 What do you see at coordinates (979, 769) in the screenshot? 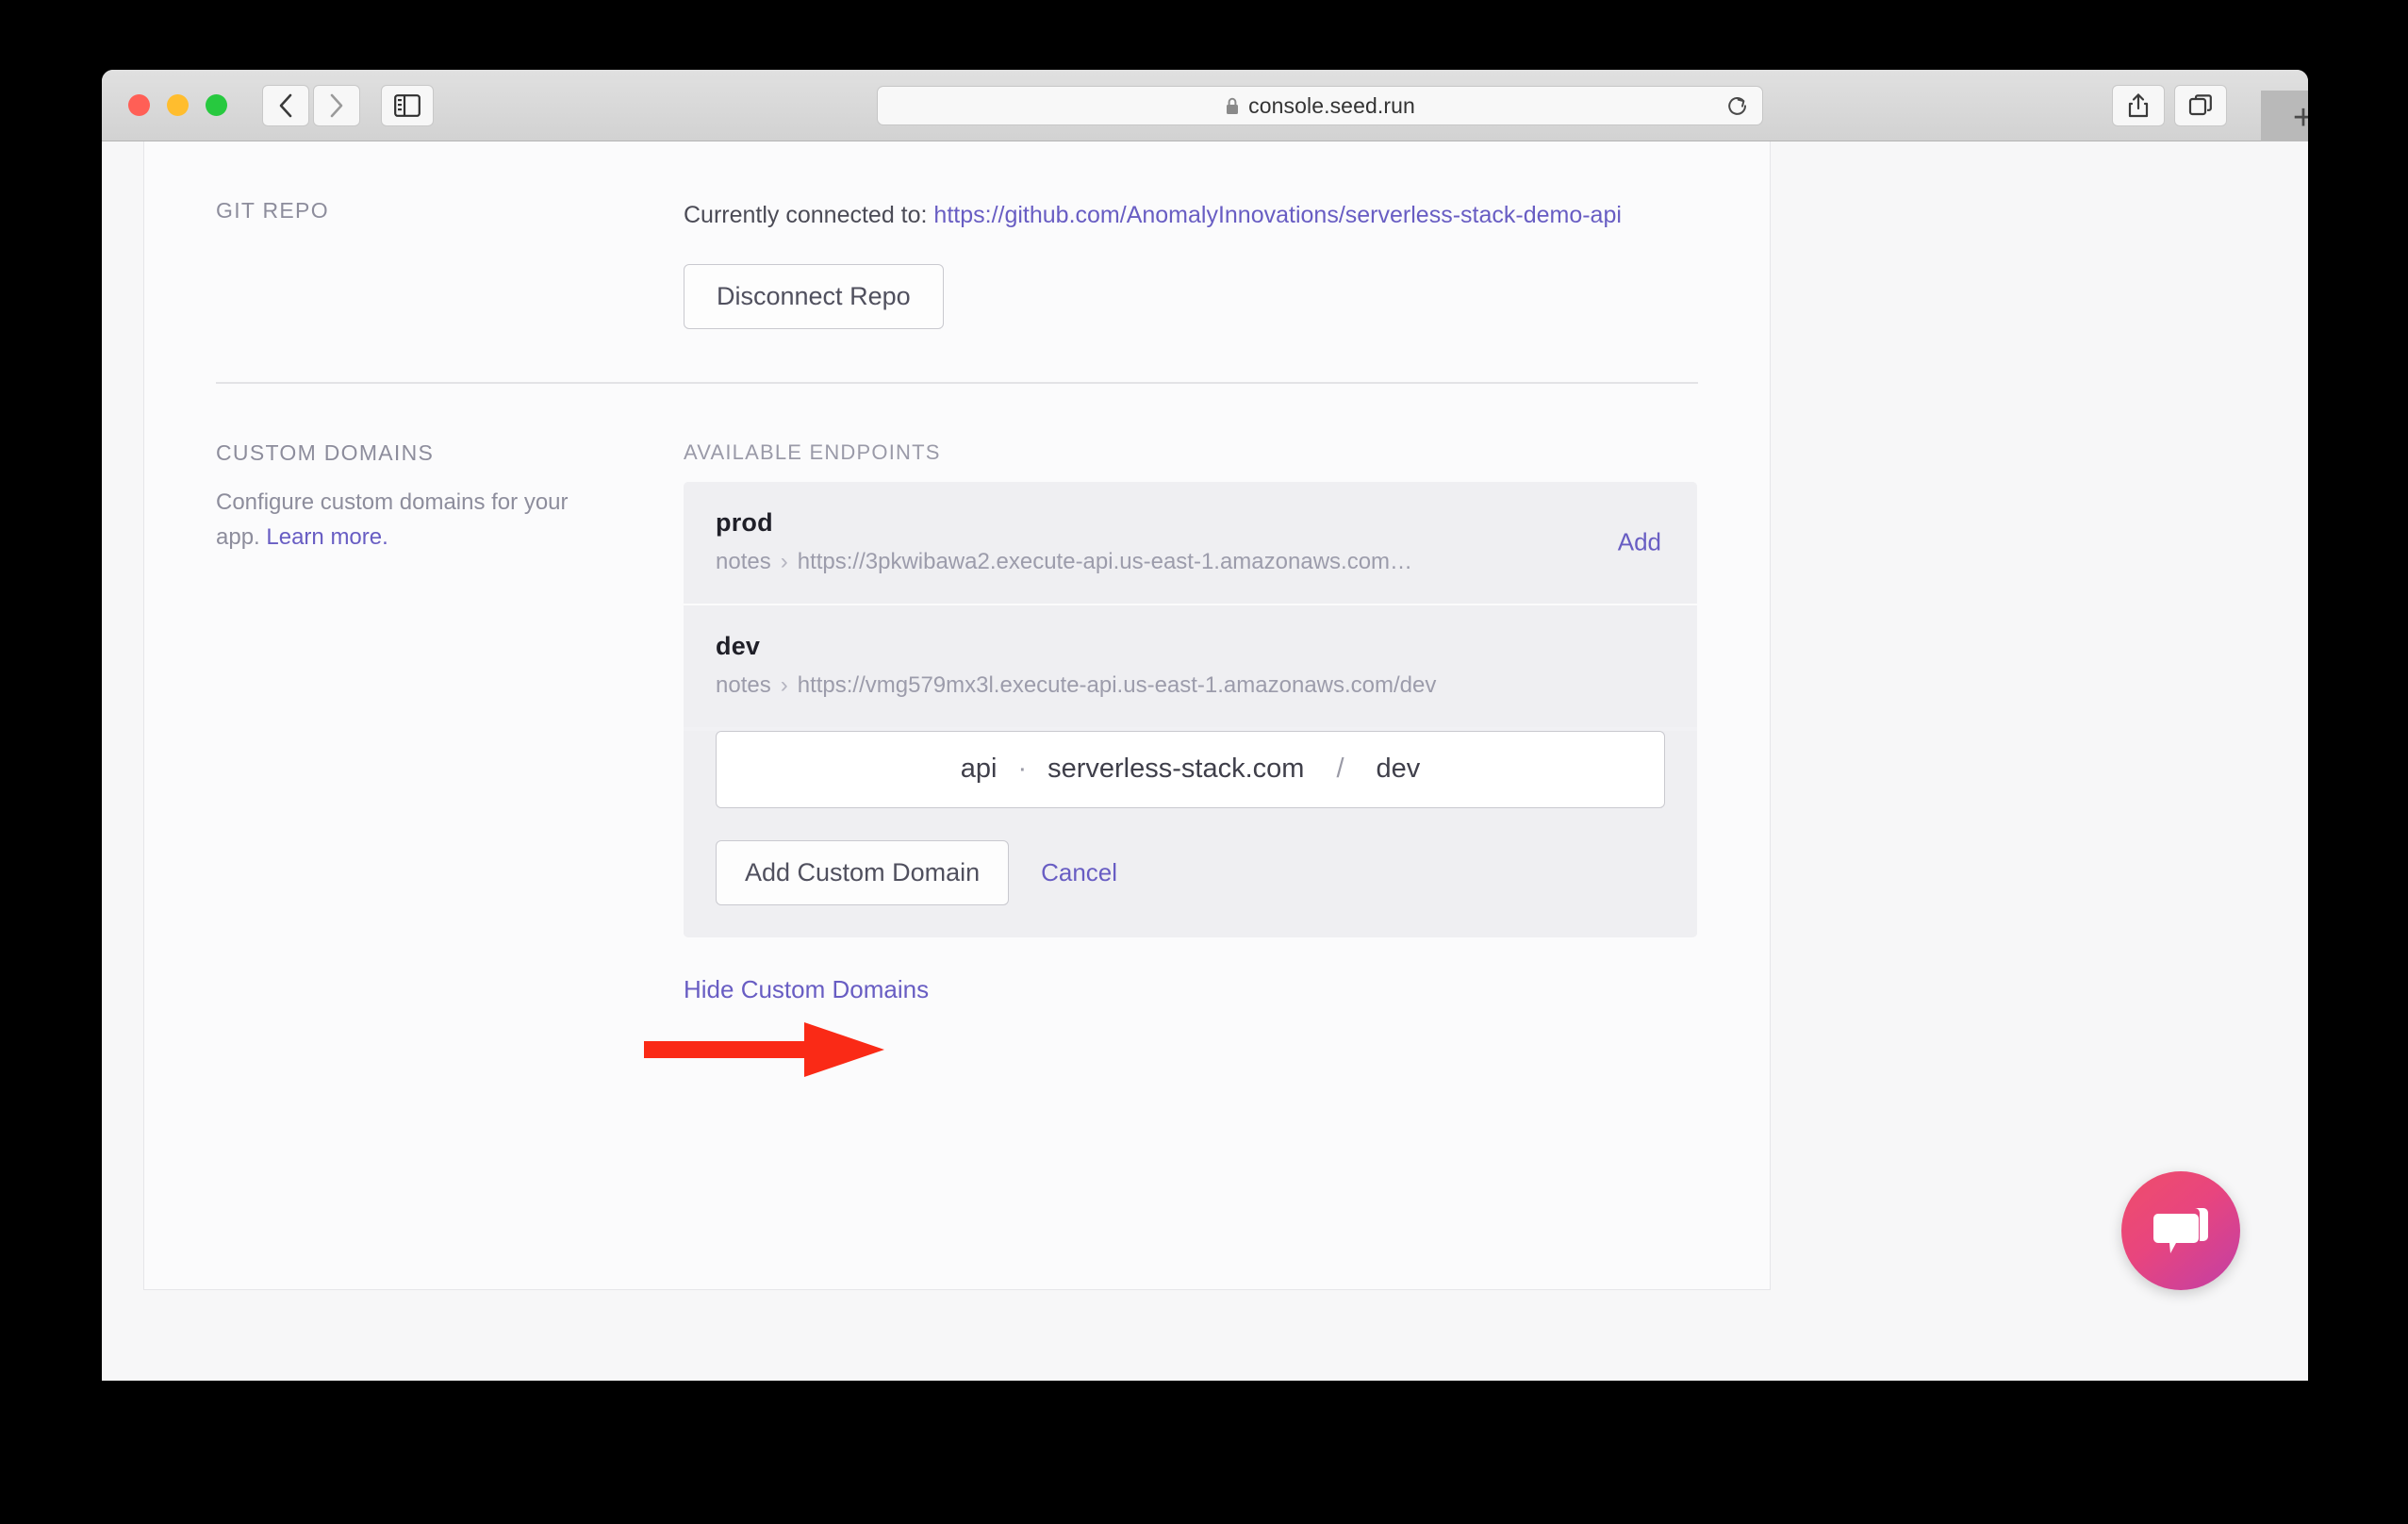
I see `subdomain-input: api` at bounding box center [979, 769].